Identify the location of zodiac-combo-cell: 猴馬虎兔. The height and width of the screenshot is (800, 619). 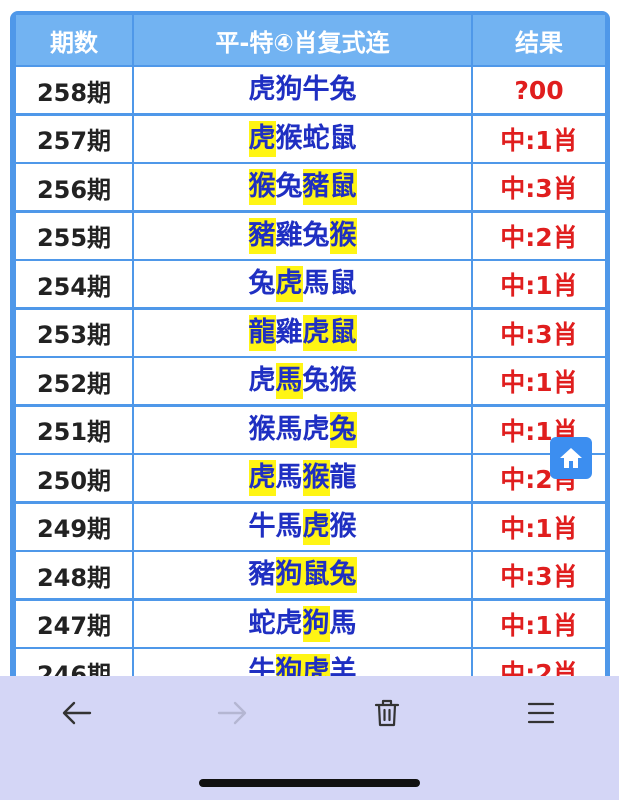
(302, 429).